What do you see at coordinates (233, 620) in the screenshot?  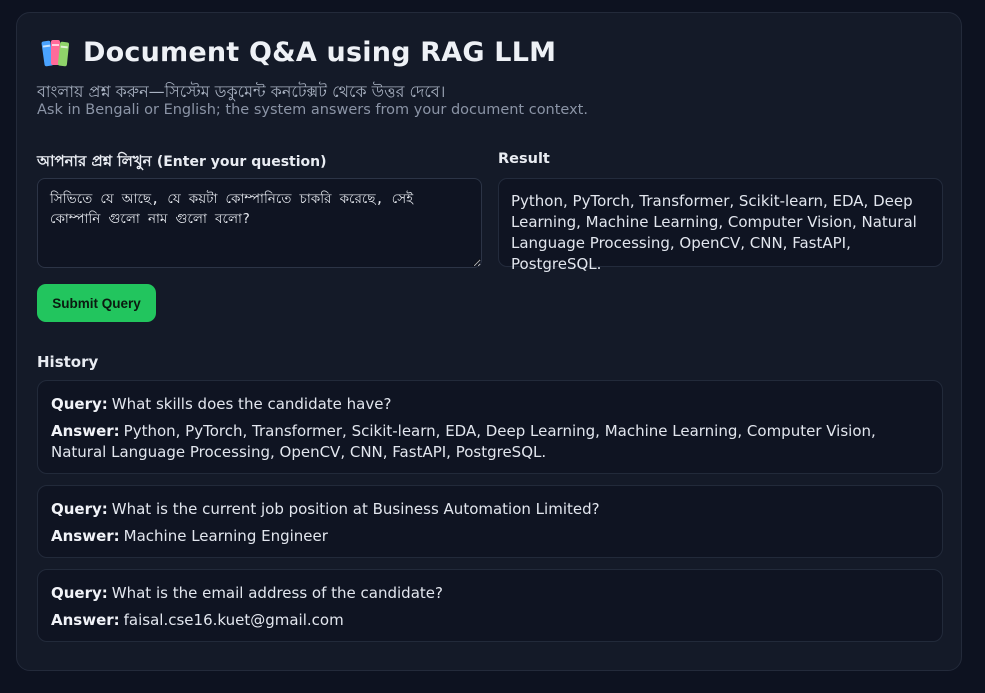 I see `answer-text: faisal.cse16.kuet@gmail.com` at bounding box center [233, 620].